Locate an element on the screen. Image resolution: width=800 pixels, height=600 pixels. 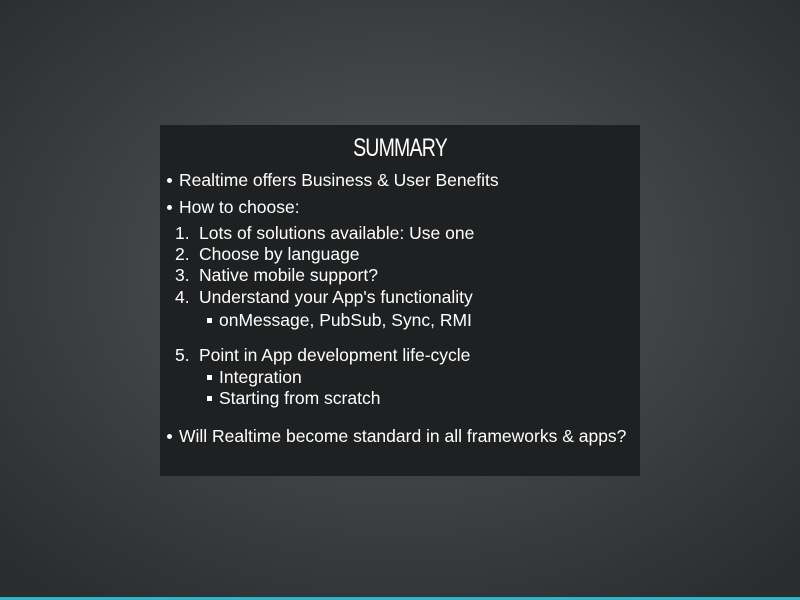
step-number: 2. is located at coordinates (182, 254).